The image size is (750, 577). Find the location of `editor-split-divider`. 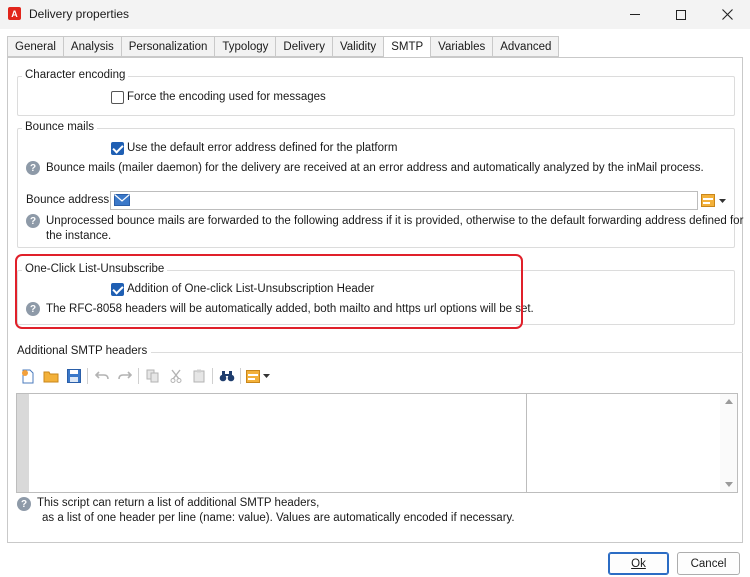

editor-split-divider is located at coordinates (526, 443).